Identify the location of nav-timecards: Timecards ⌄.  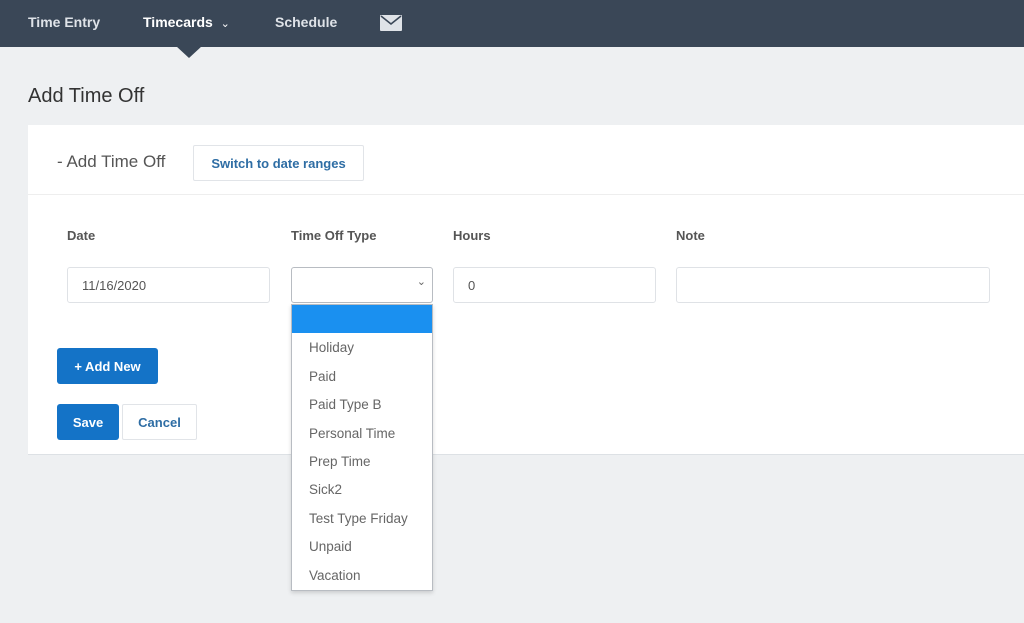
(186, 22).